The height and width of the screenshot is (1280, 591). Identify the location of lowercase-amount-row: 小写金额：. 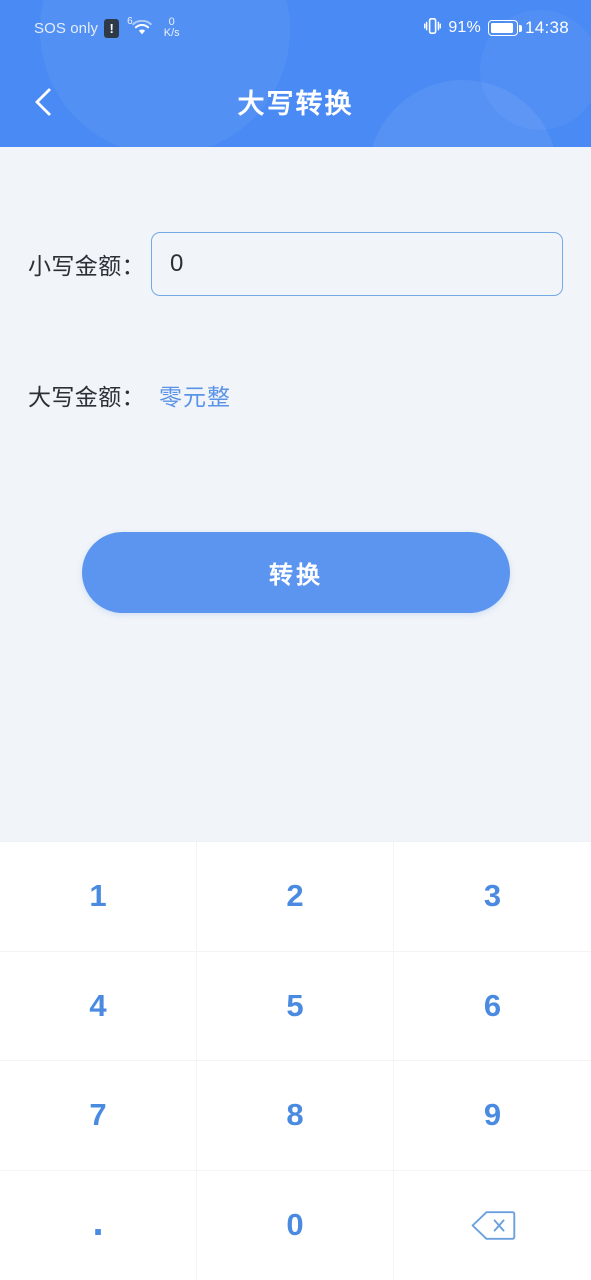
(295, 264).